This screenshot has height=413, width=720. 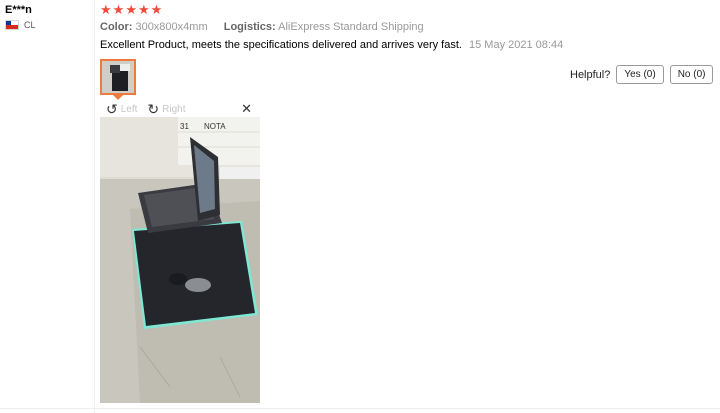 I want to click on color-label: Color:, so click(x=116, y=27).